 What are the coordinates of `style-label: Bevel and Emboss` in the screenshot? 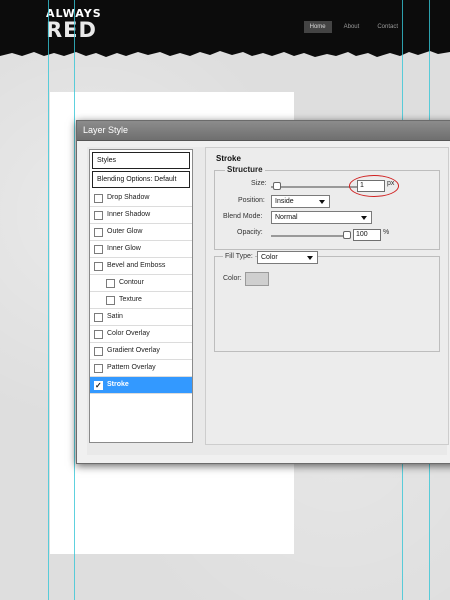 It's located at (136, 265).